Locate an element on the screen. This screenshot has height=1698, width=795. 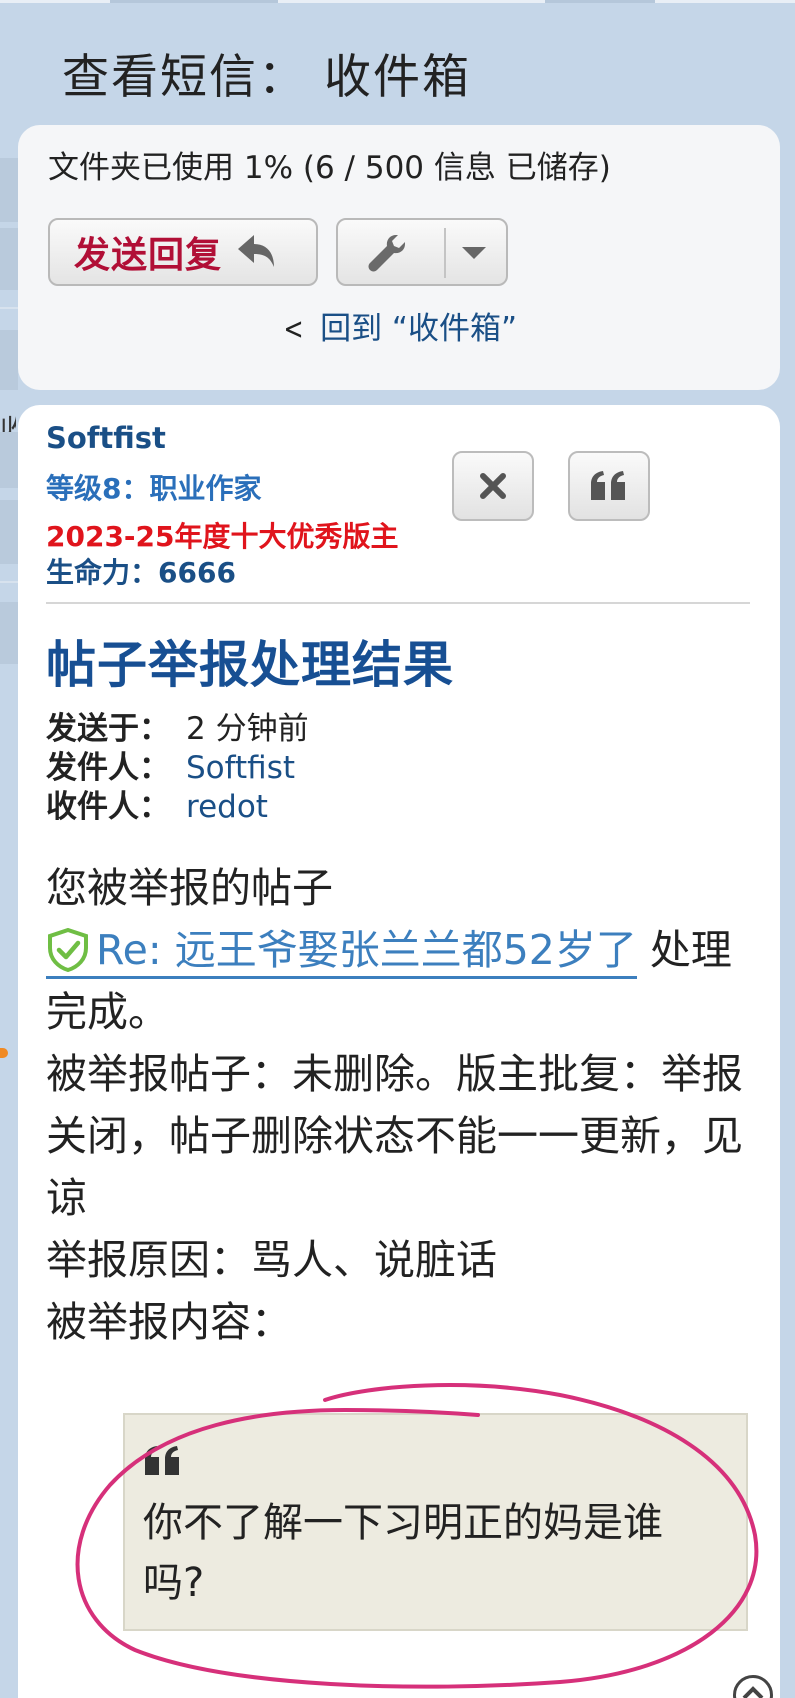
reported-post-link: Re: 远王爷娶张兰兰都52岁了 is located at coordinates (341, 952).